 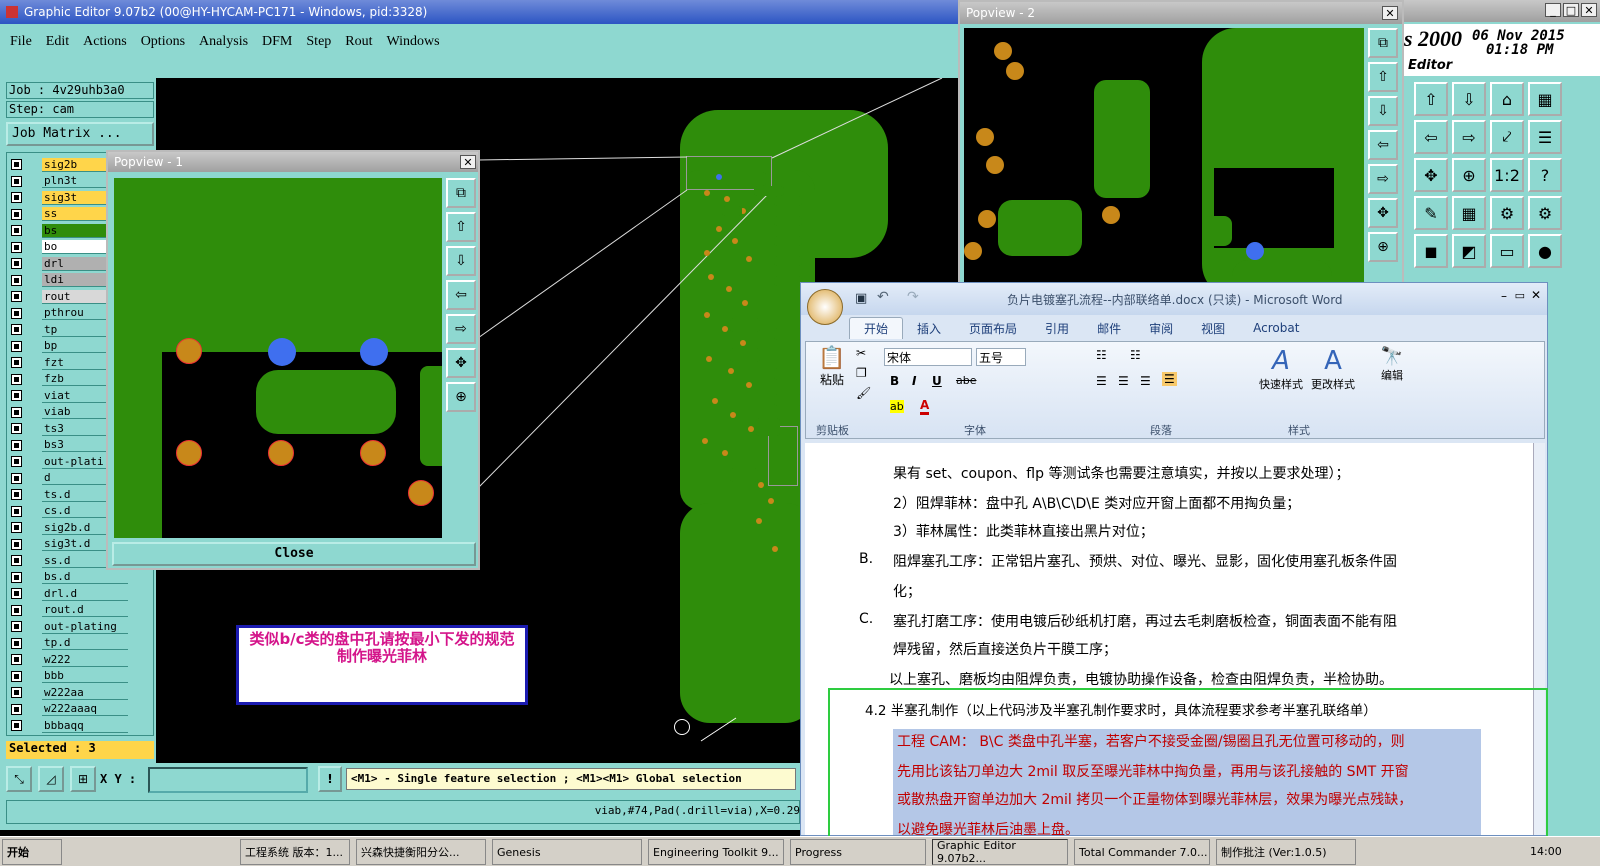 What do you see at coordinates (1507, 213) in the screenshot?
I see `tool-icon-14: ⚙` at bounding box center [1507, 213].